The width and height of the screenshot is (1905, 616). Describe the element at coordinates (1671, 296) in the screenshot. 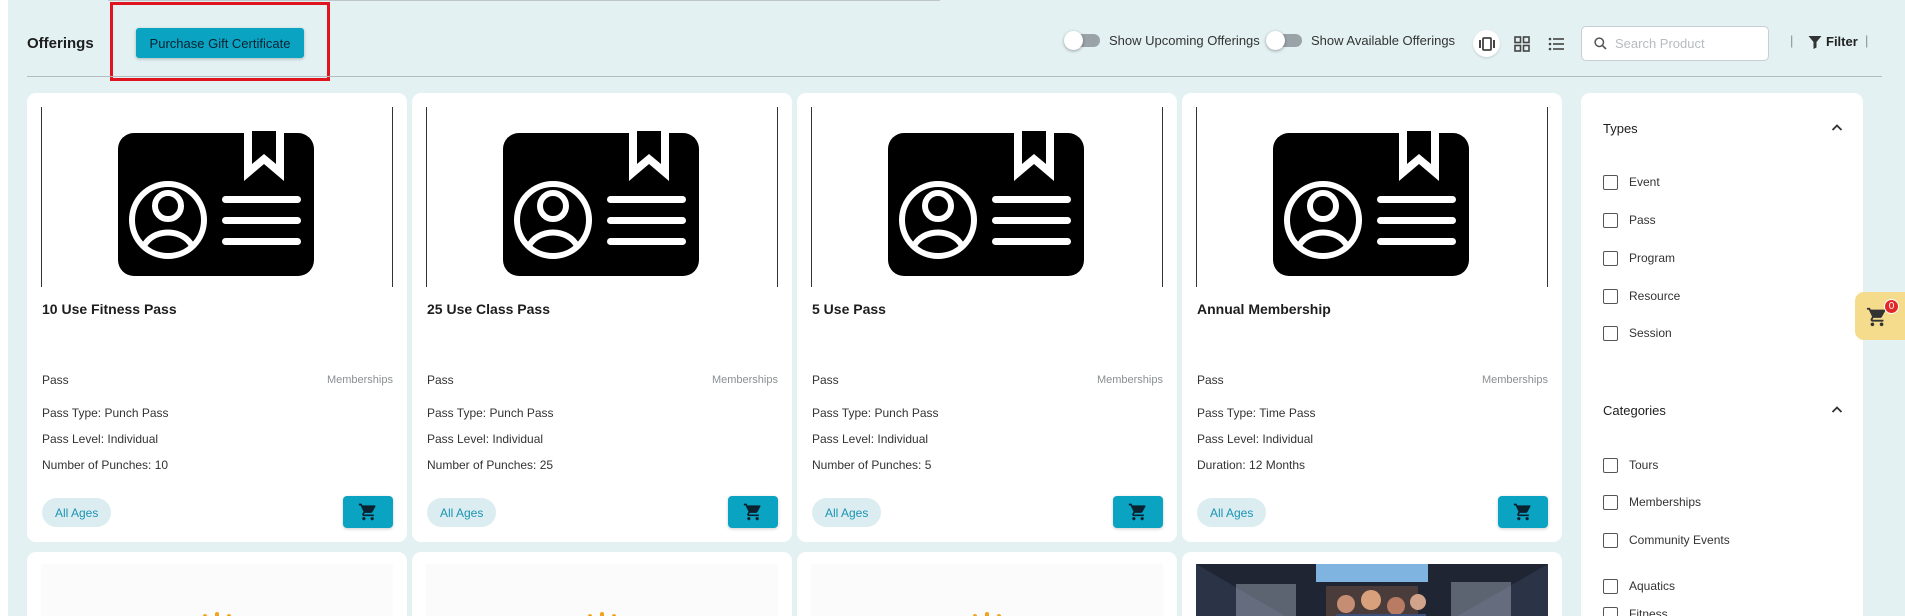

I see `filter-type-resource: Resource` at that location.